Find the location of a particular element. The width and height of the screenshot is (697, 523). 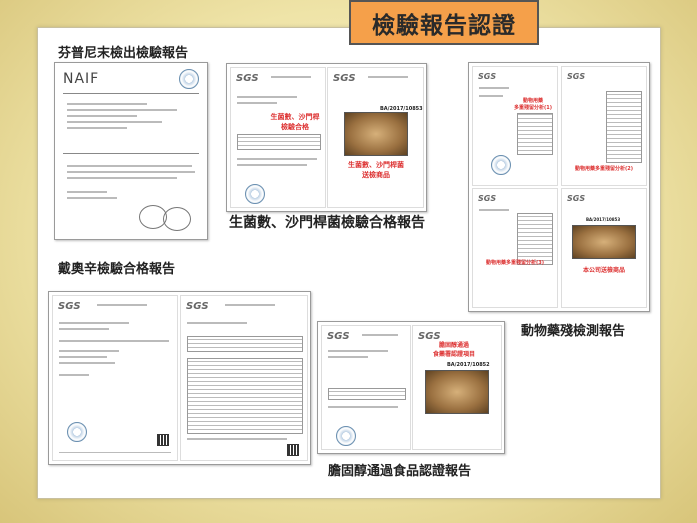

dioxin-report-document: SGS SGS is located at coordinates (179, 378).